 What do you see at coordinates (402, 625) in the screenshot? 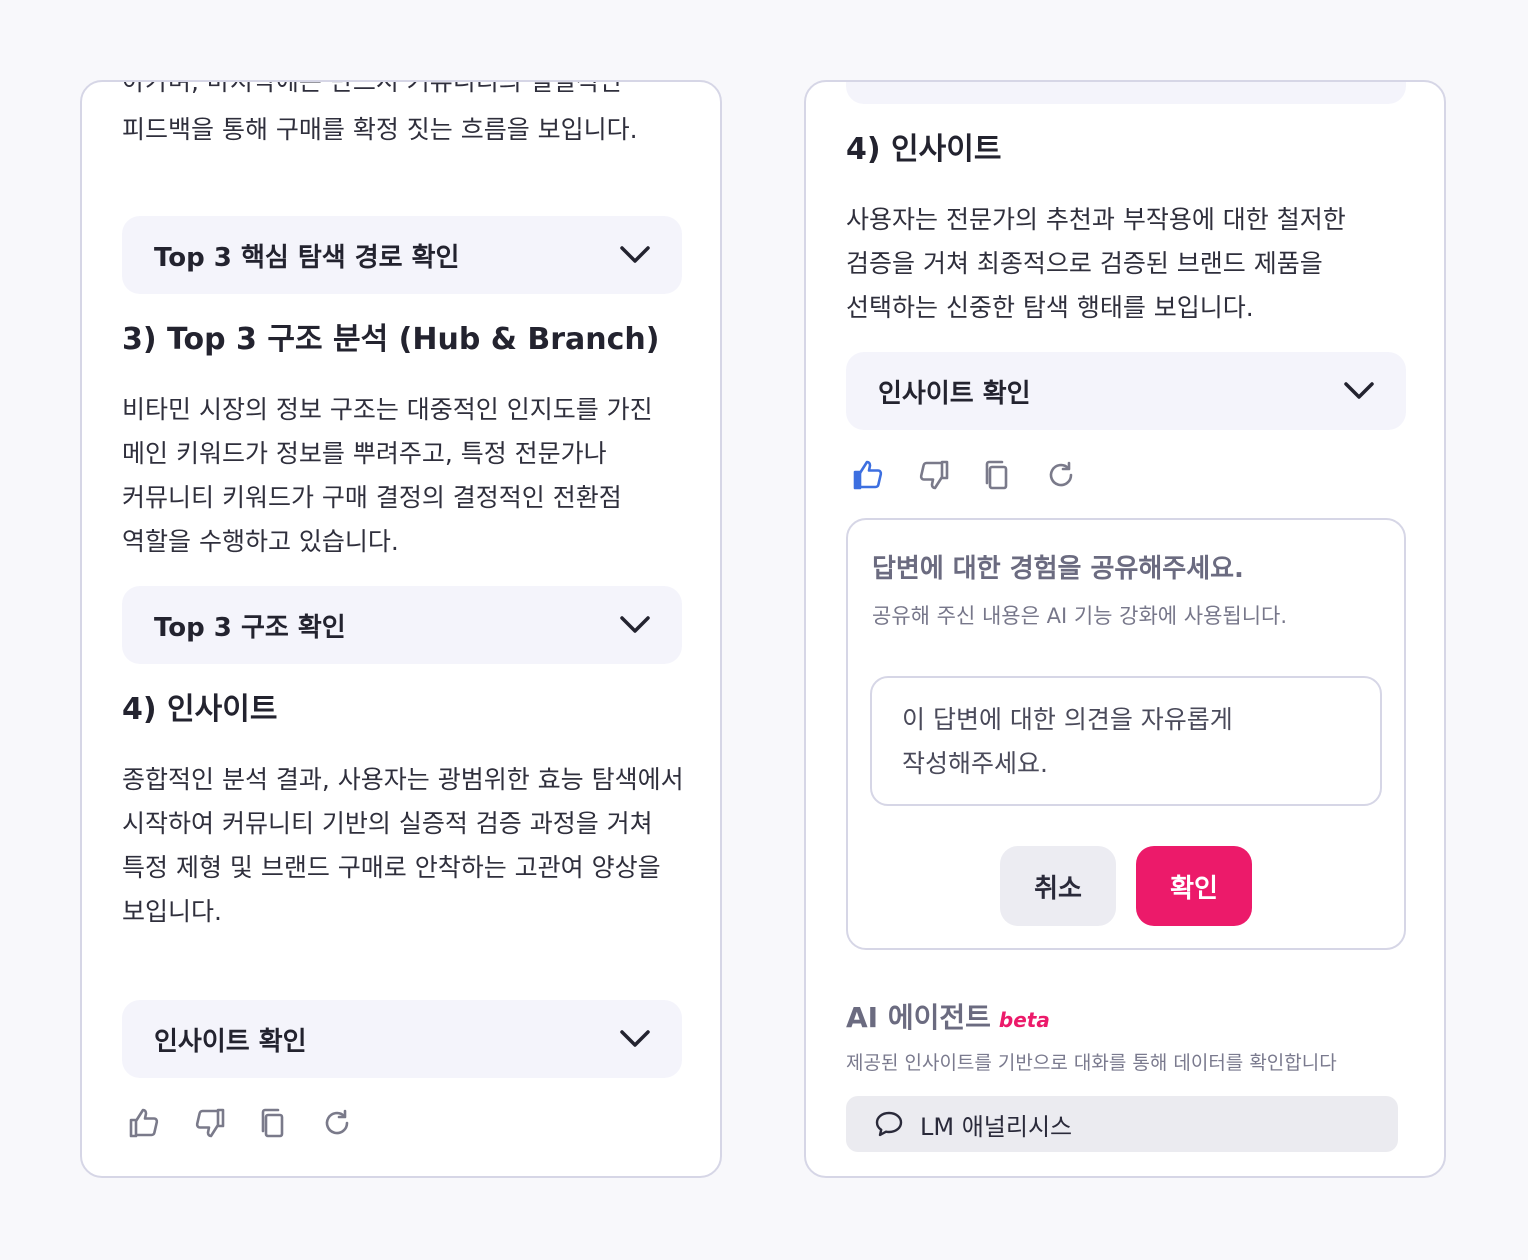
I see `accordion-top3-structure: Top 3 구조 확인` at bounding box center [402, 625].